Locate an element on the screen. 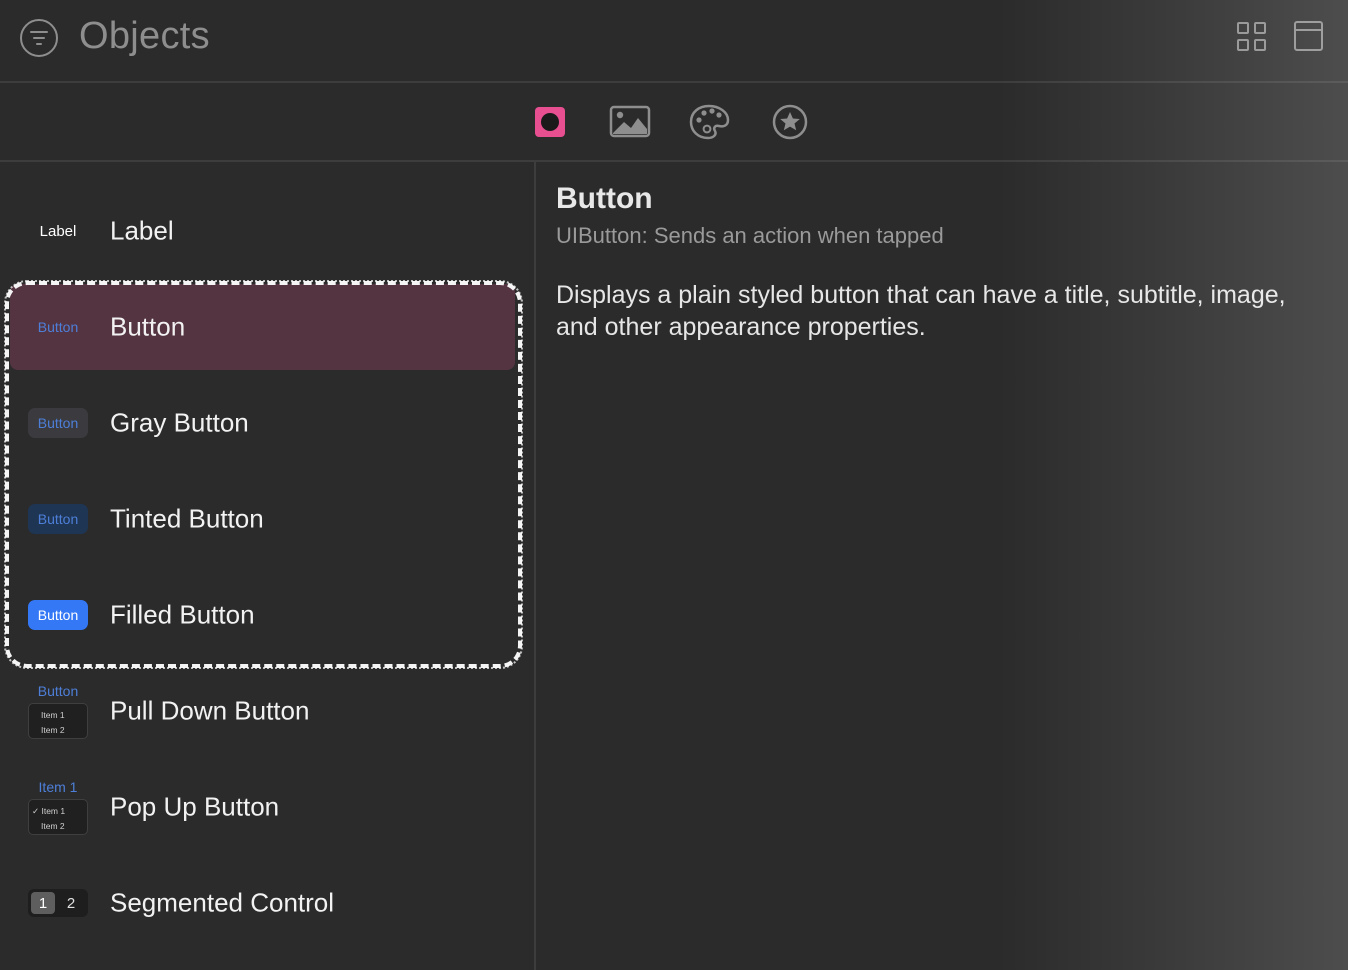 This screenshot has height=970, width=1348. segment: 2 is located at coordinates (71, 903).